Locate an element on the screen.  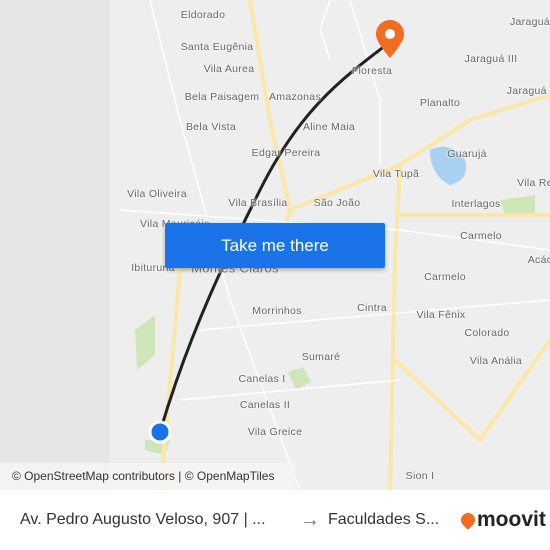
map-label: Vila Anália is located at coordinates (496, 361).